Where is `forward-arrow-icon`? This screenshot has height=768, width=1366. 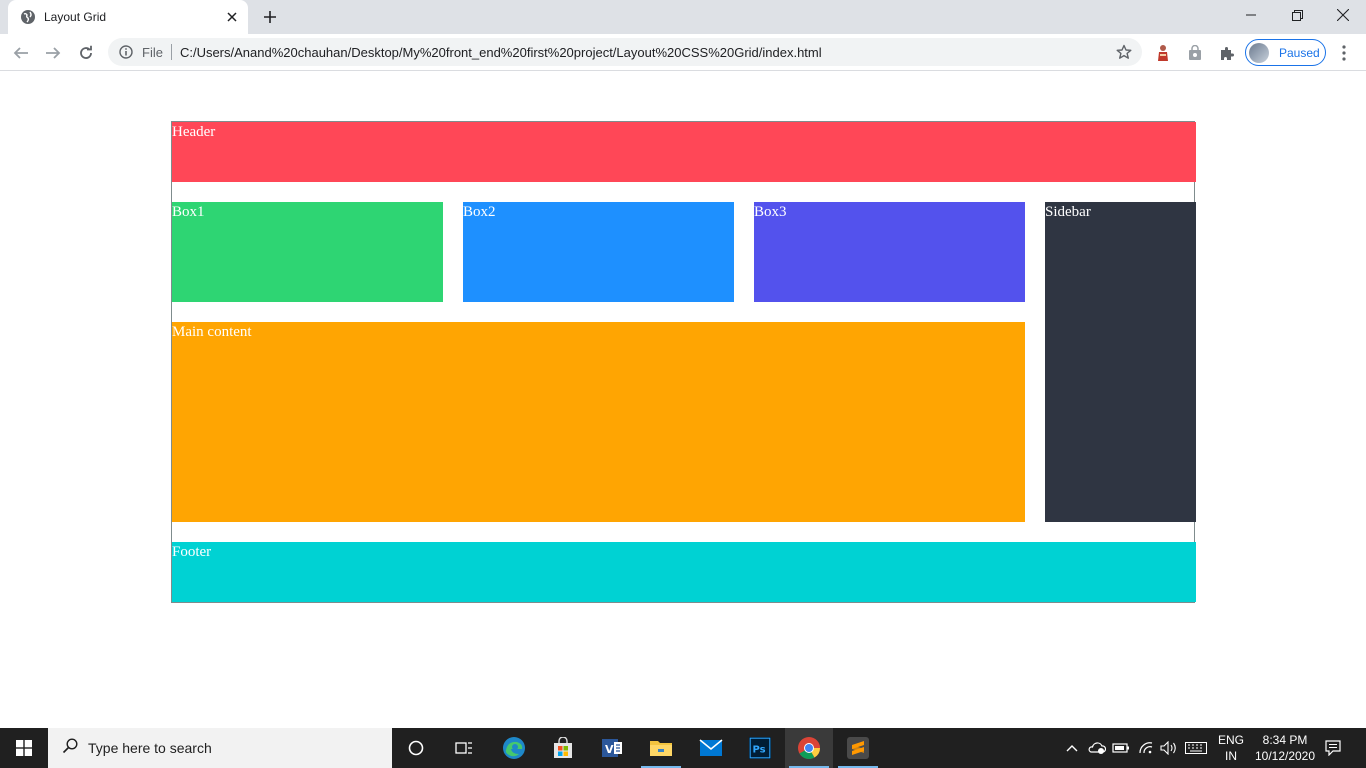 forward-arrow-icon is located at coordinates (53, 53).